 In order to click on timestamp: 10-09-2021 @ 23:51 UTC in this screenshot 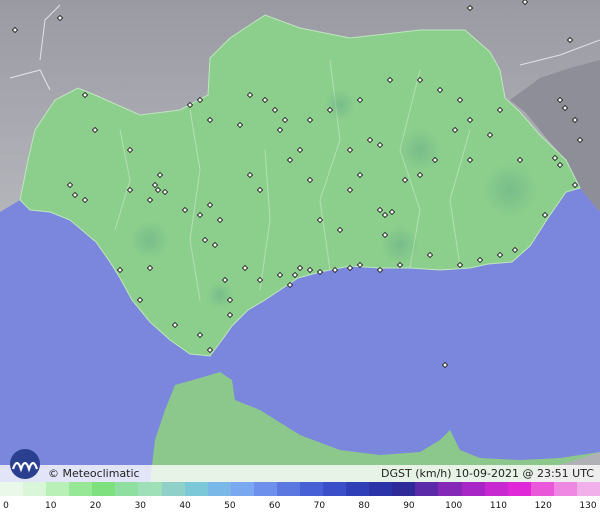, I will do `click(524, 473)`.